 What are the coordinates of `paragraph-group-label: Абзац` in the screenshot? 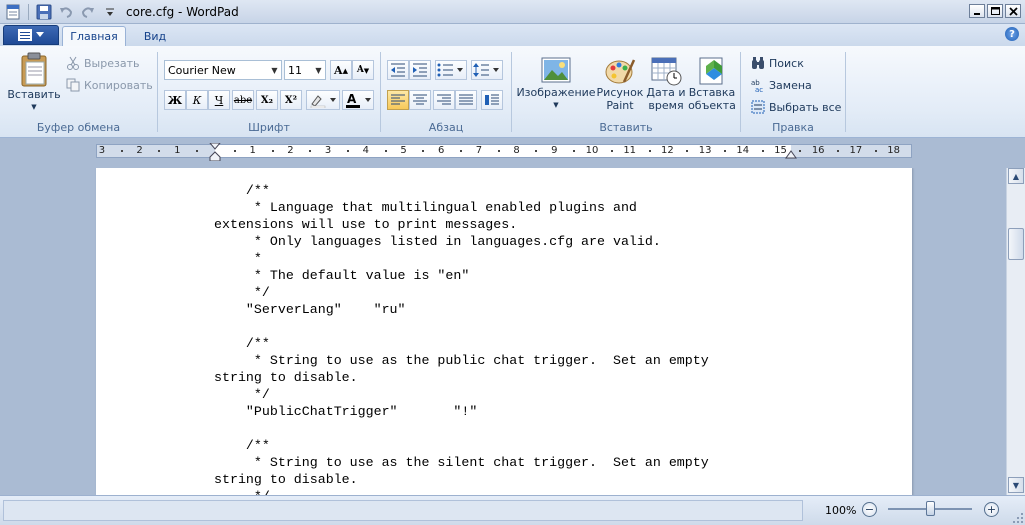 It's located at (446, 127).